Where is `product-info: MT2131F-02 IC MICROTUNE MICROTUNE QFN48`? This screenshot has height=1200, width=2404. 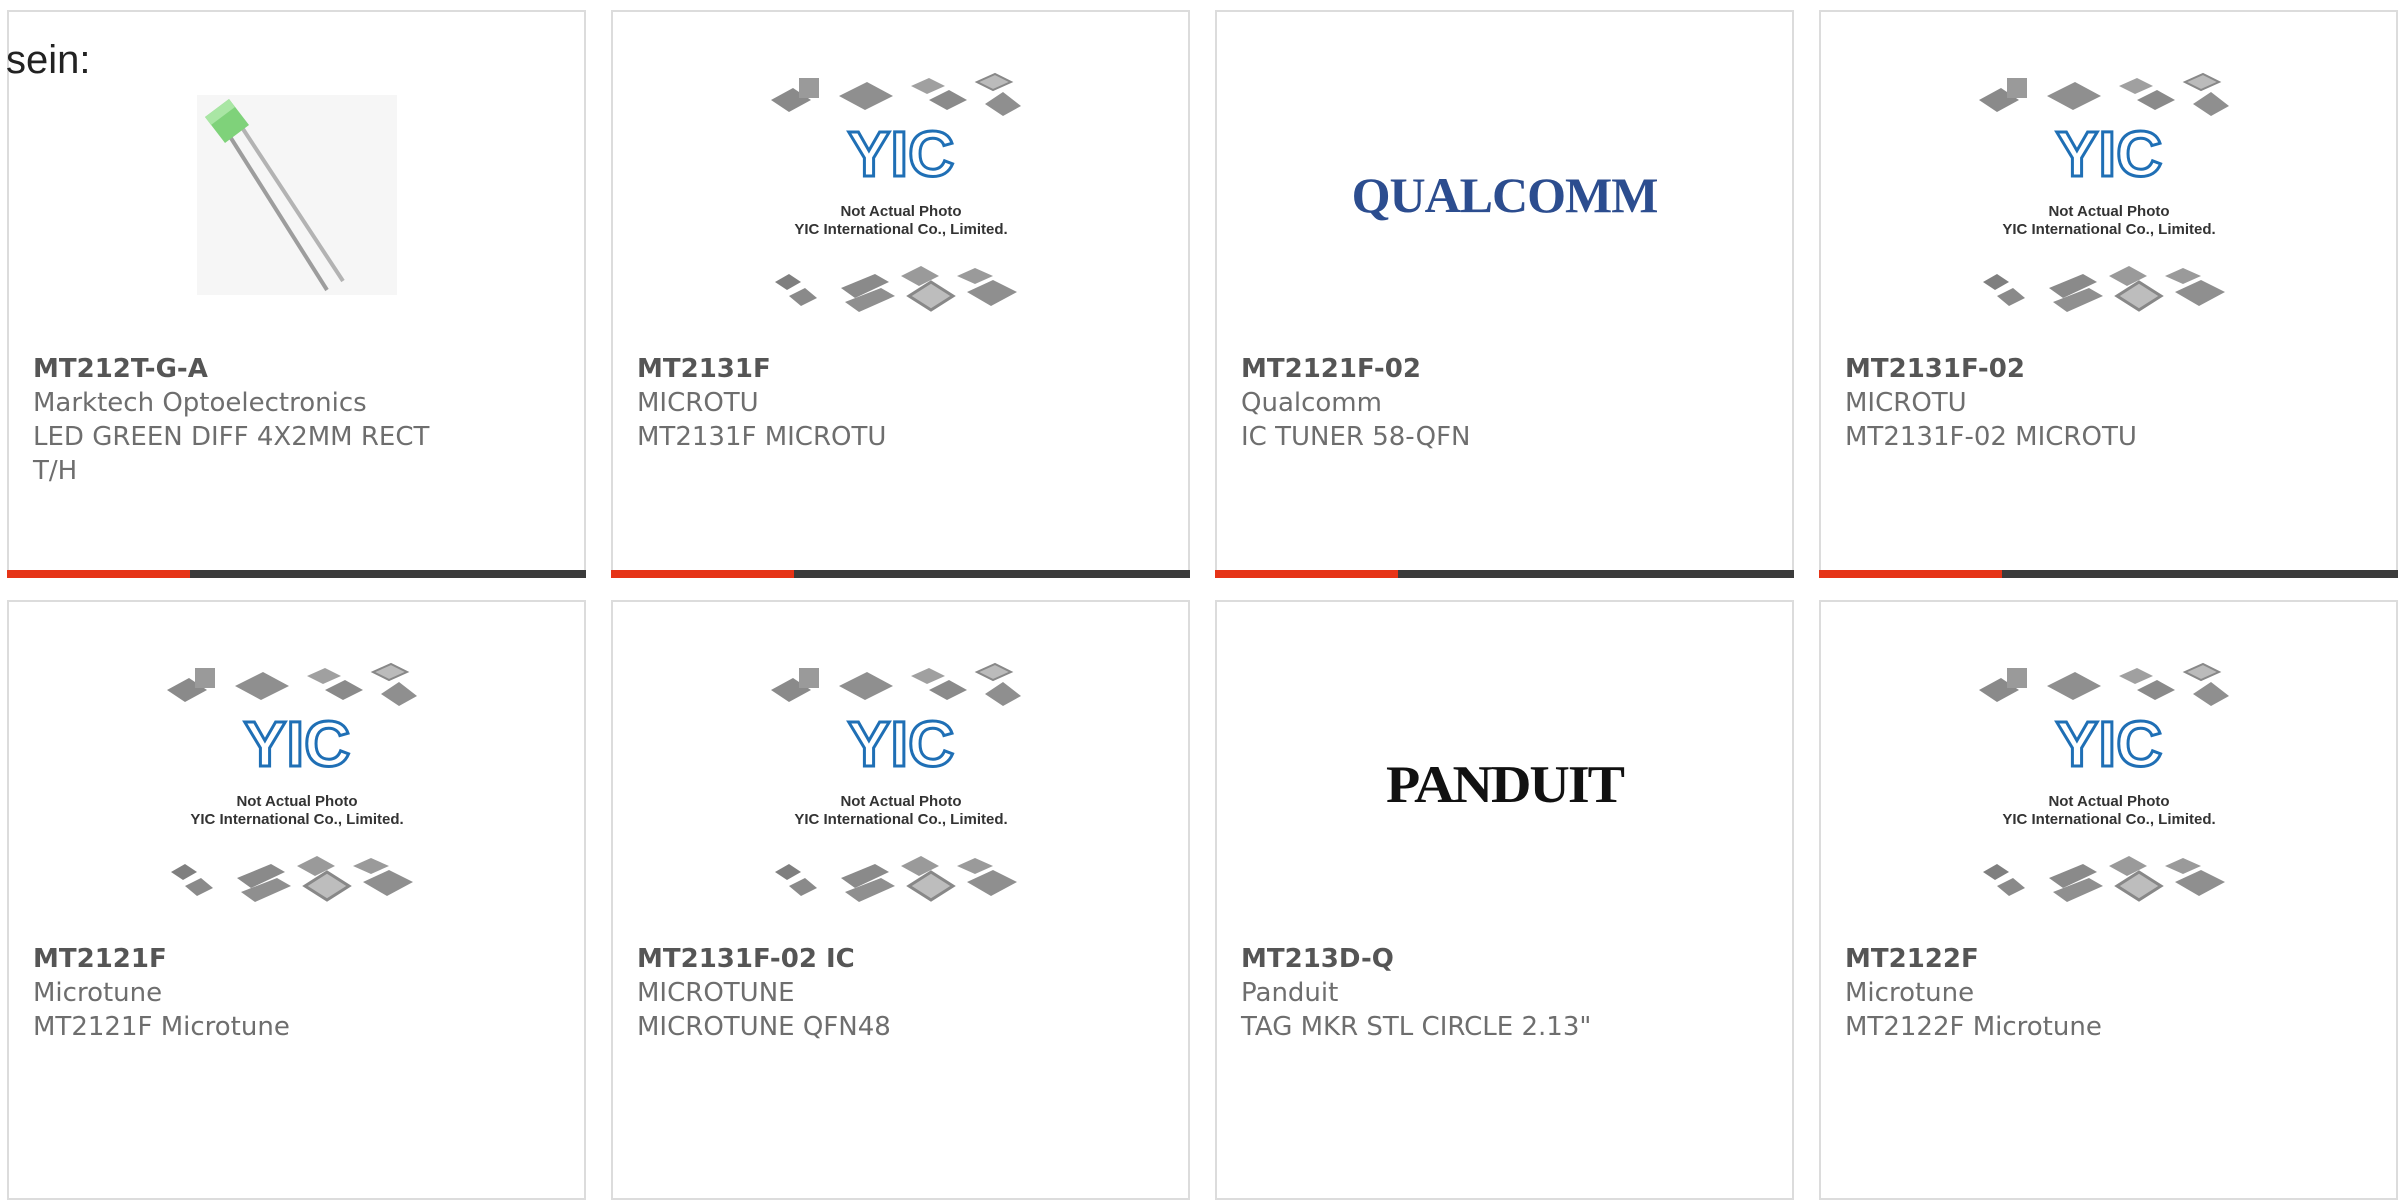
product-info: MT2131F-02 IC MICROTUNE MICROTUNE QFN48 is located at coordinates (900, 993).